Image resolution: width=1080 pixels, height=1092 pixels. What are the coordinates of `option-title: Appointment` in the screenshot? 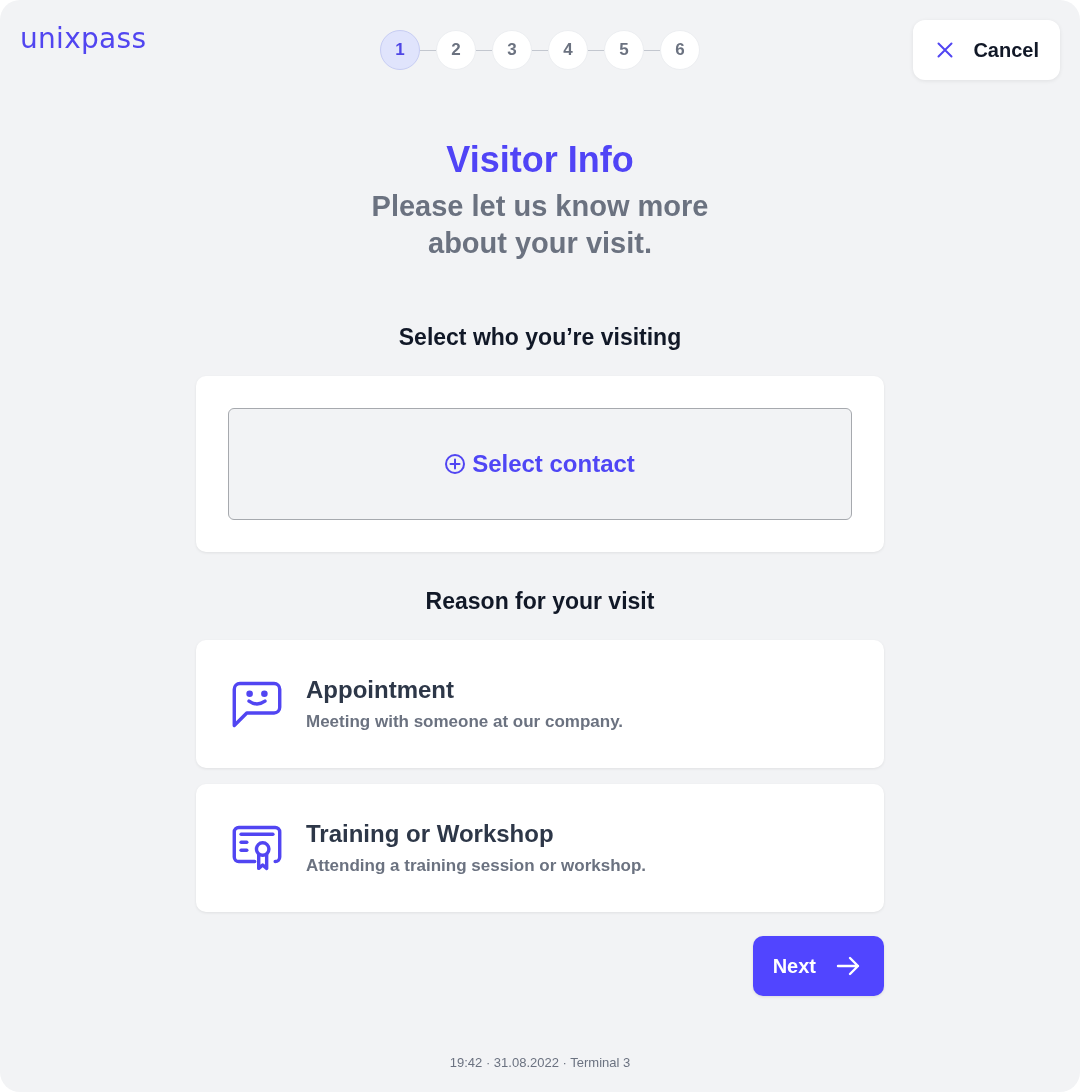 It's located at (380, 690).